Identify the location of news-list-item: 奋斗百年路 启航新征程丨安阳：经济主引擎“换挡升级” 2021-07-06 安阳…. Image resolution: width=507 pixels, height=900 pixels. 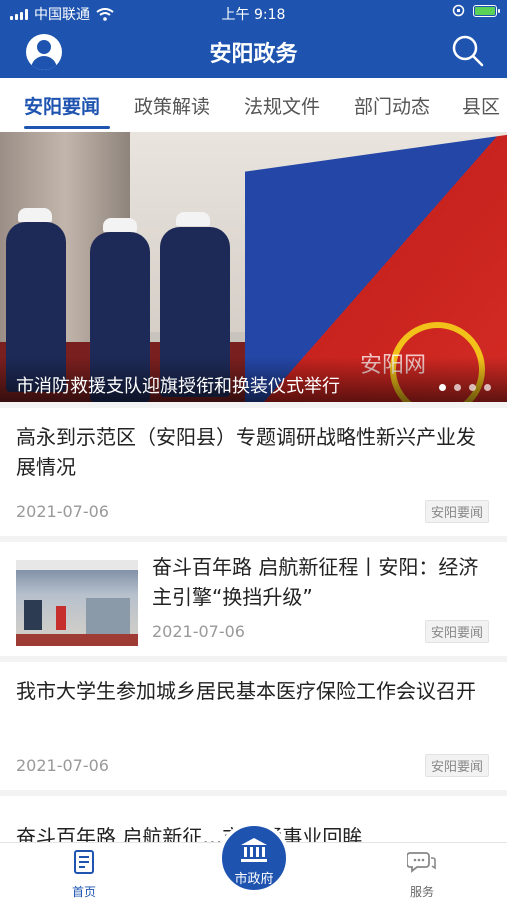
(253, 599).